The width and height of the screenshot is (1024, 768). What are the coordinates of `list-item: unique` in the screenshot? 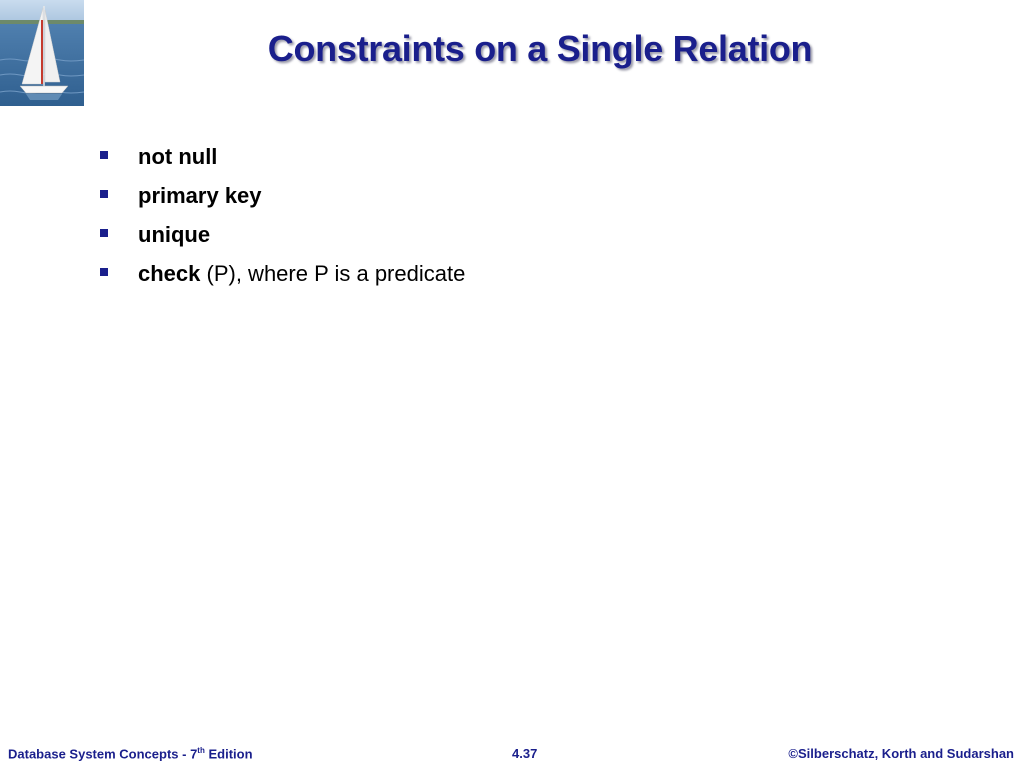 It's located at (282, 234).